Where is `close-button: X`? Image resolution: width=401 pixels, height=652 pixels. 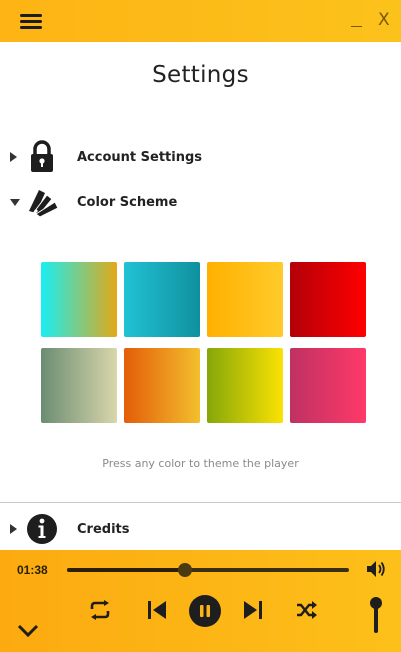 close-button: X is located at coordinates (384, 20).